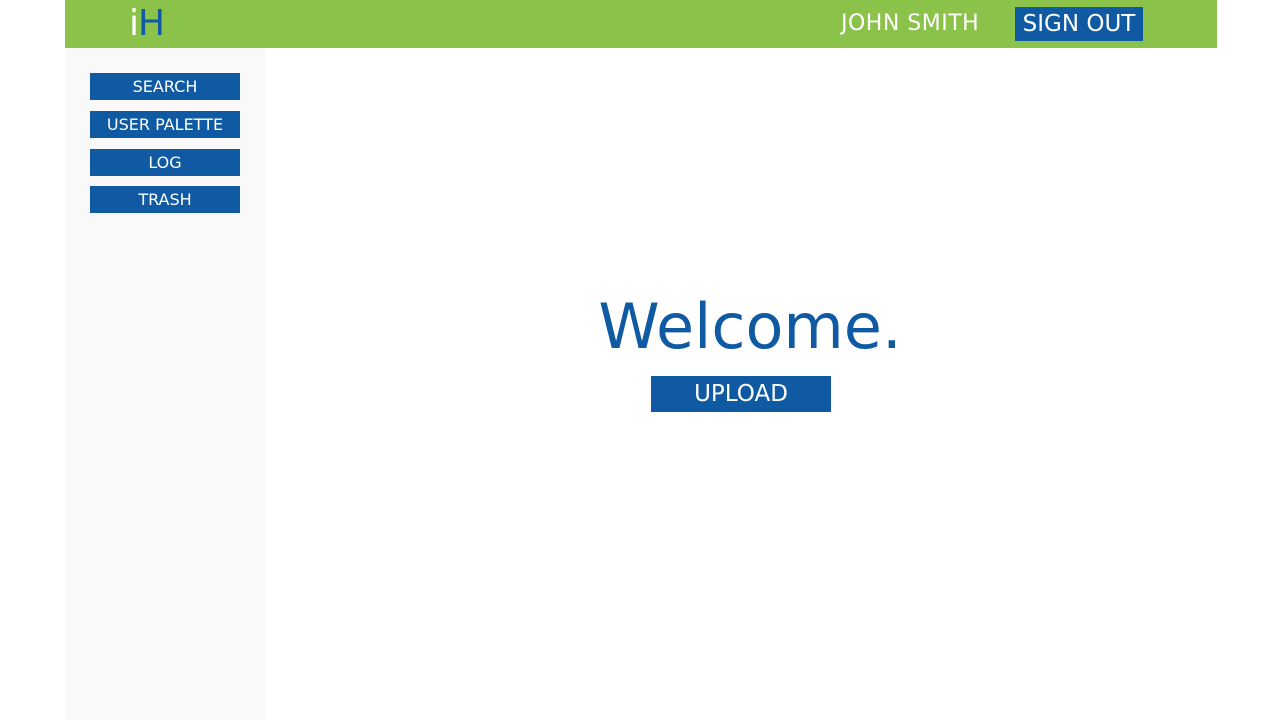 This screenshot has height=720, width=1280. I want to click on sidebar-item-trash: TRASH, so click(165, 199).